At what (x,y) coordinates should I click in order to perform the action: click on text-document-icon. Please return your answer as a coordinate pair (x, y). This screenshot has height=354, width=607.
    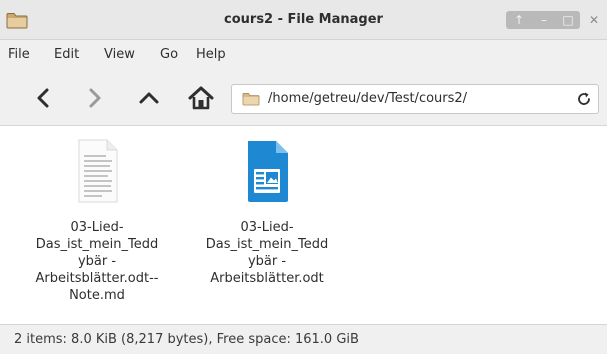
    Looking at the image, I should click on (98, 171).